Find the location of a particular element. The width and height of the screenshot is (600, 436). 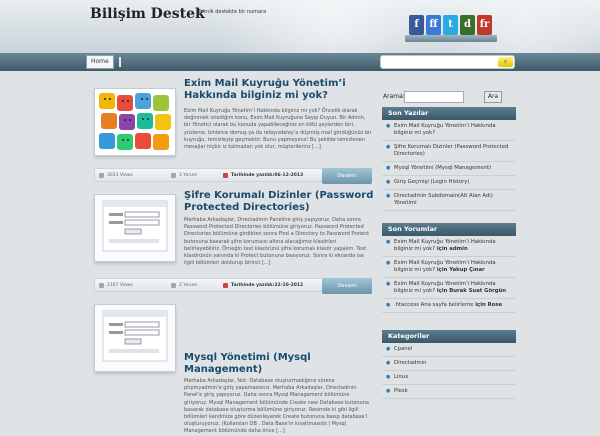

widget-heading: Son Yorumlar is located at coordinates (449, 229).